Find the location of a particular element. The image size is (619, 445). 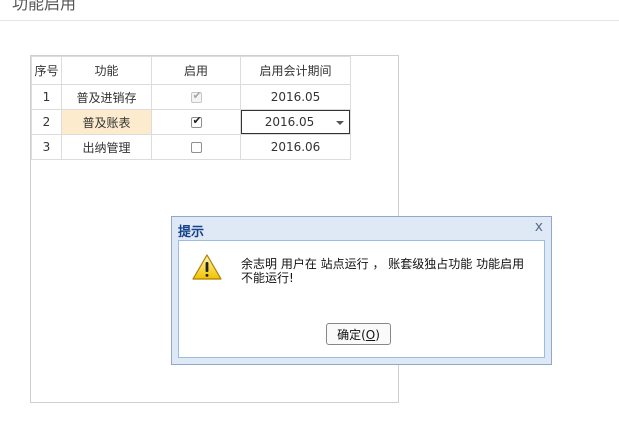

header-period: 启用会计期间 is located at coordinates (295, 70).